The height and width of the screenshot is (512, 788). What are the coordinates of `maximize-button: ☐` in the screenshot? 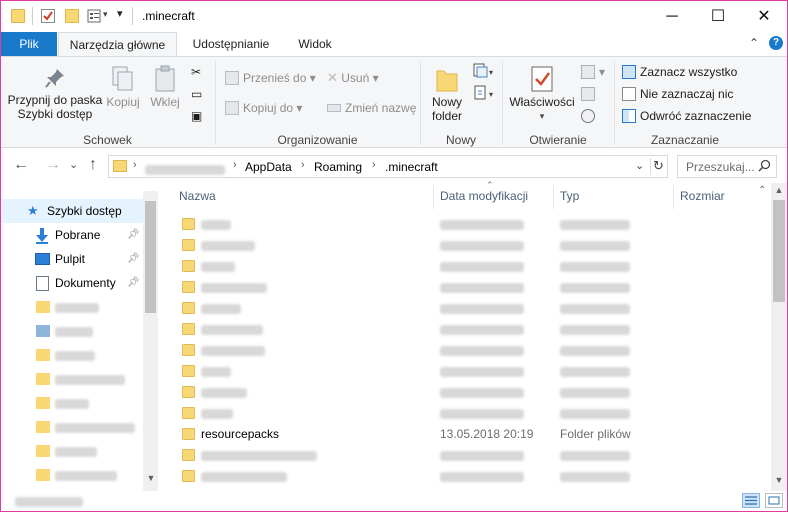 It's located at (718, 16).